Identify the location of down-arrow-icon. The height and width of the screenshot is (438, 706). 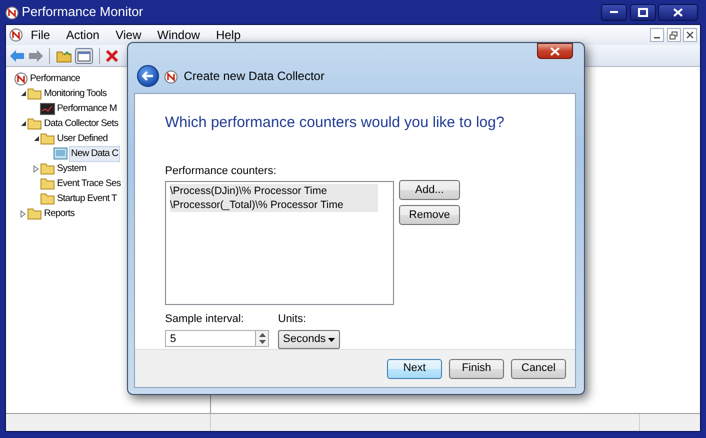
(262, 342).